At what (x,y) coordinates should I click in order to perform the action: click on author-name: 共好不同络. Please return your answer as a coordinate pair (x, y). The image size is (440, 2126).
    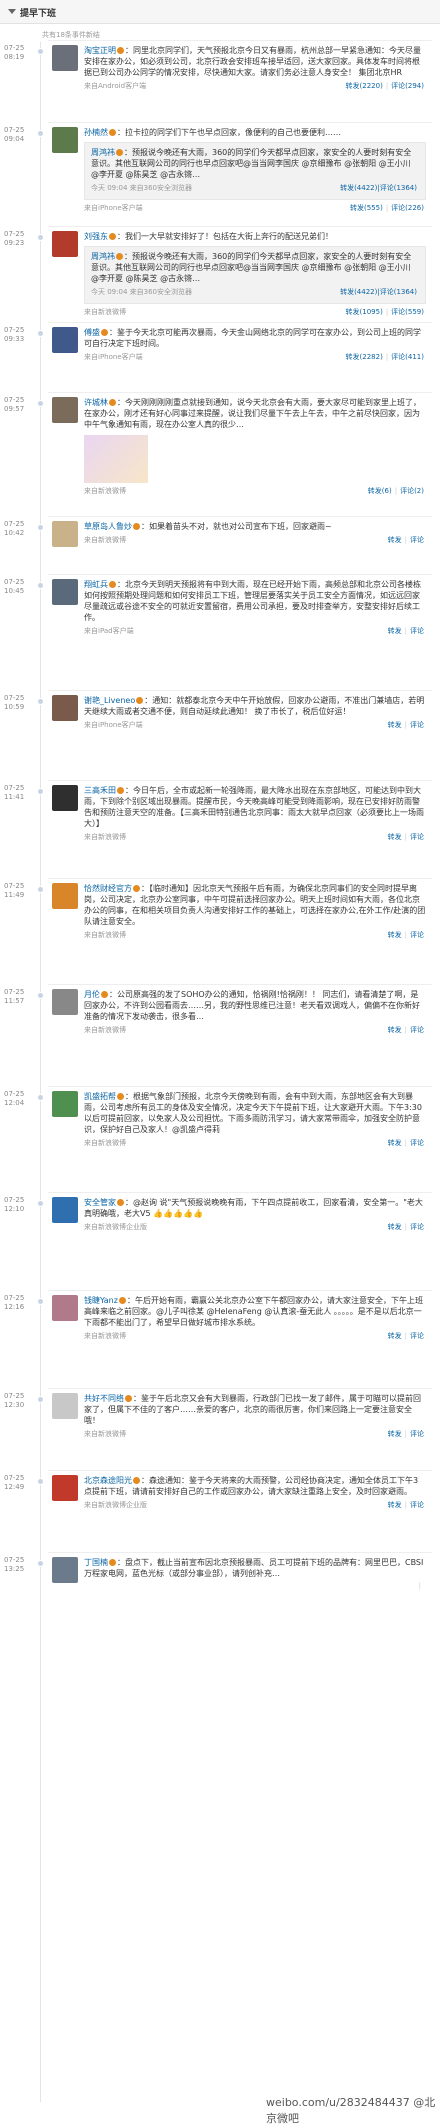
    Looking at the image, I should click on (104, 1398).